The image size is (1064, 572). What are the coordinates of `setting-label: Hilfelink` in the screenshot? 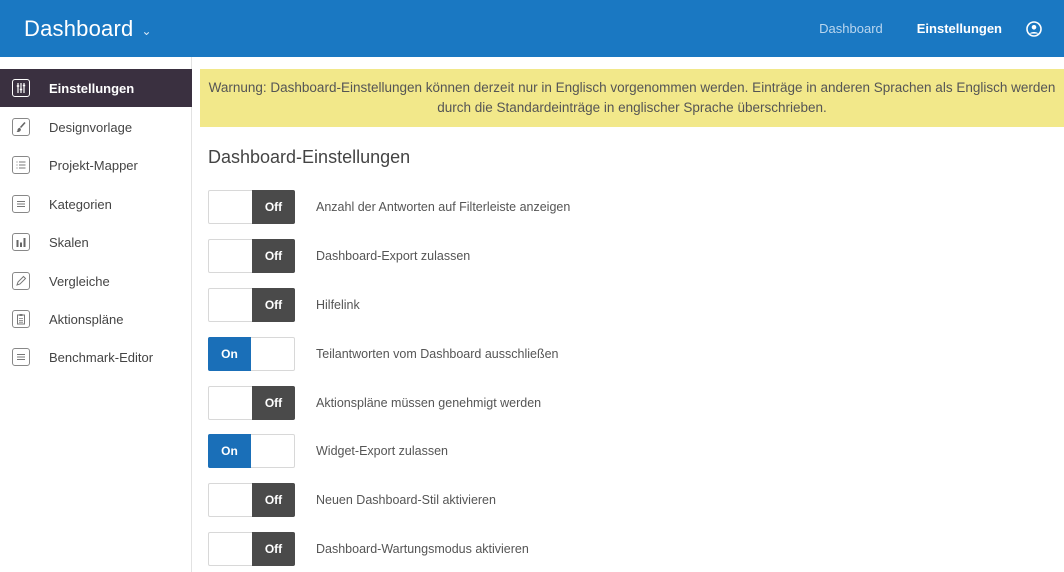 It's located at (338, 305).